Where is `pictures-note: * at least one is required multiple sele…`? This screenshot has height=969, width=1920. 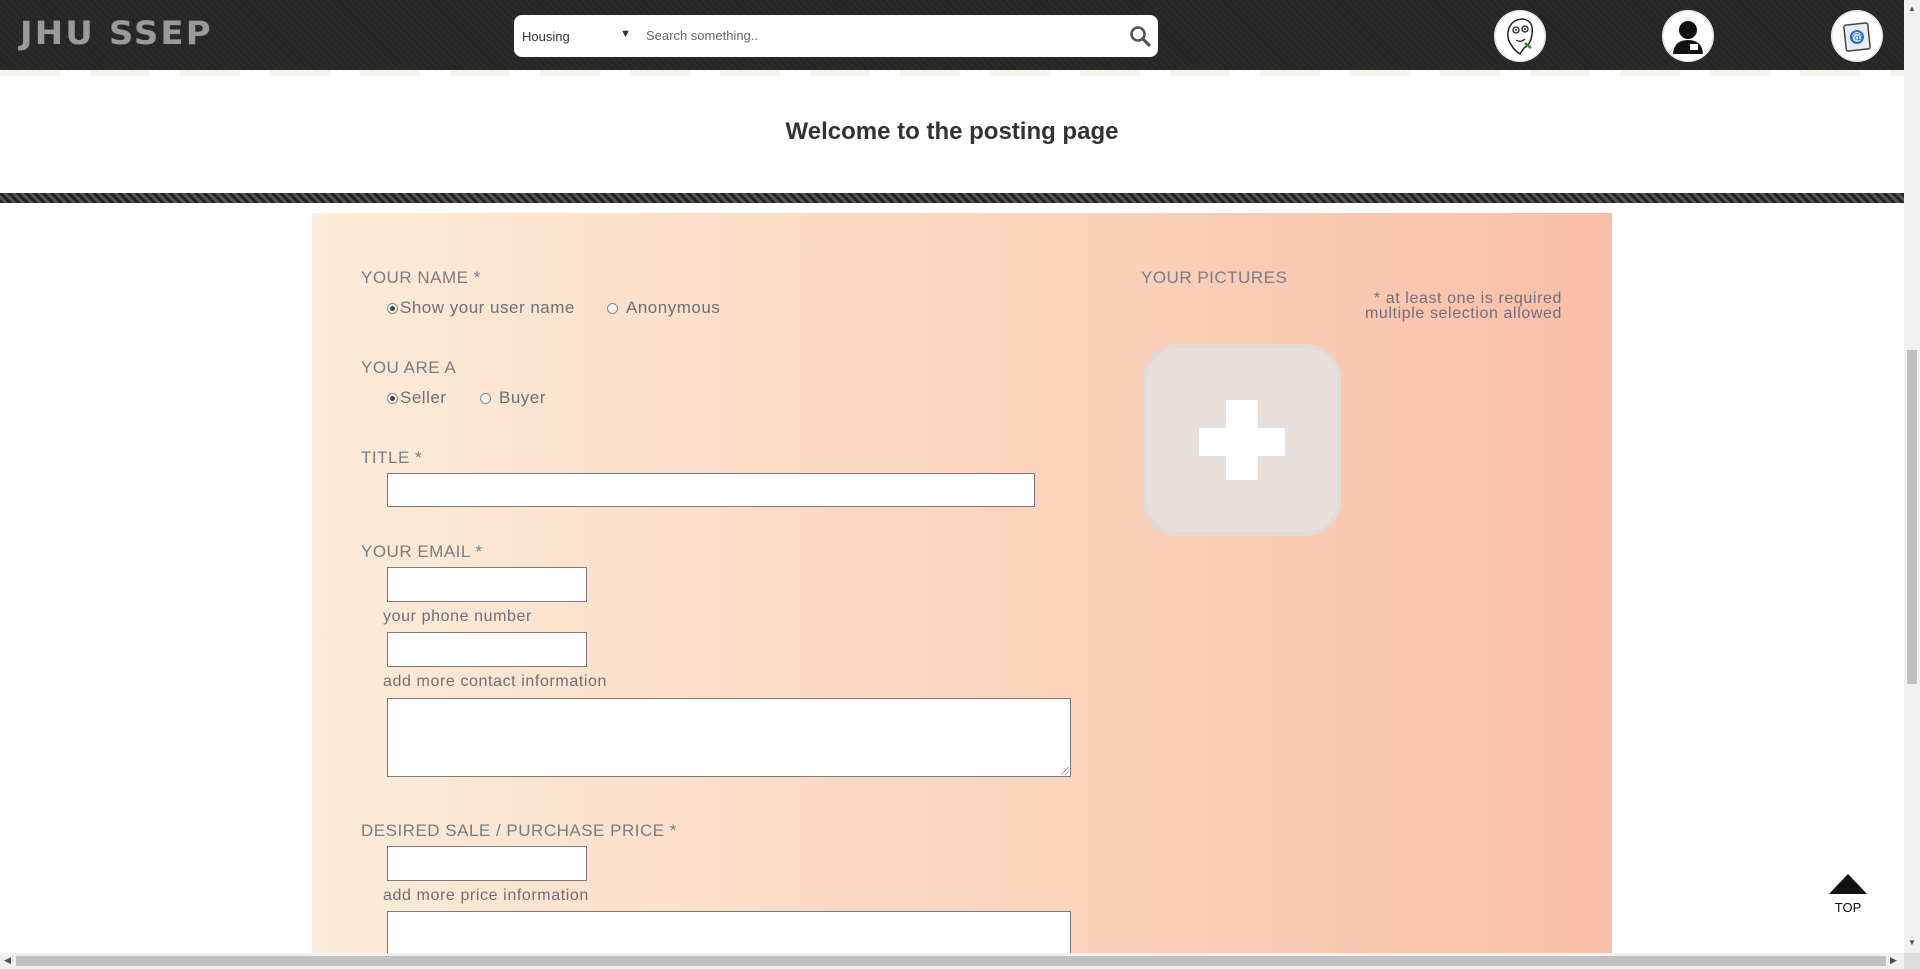
pictures-note: * at least one is required multiple sele… is located at coordinates (1431, 306).